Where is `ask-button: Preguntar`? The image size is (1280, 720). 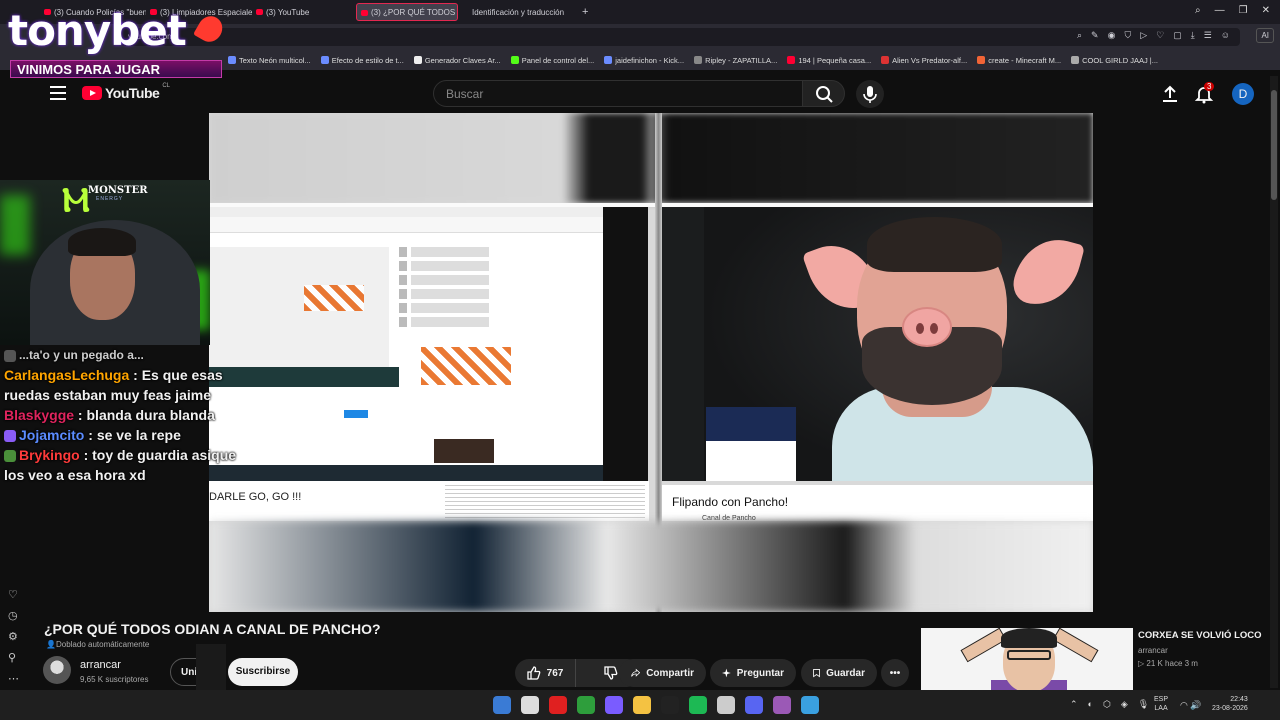 ask-button: Preguntar is located at coordinates (753, 673).